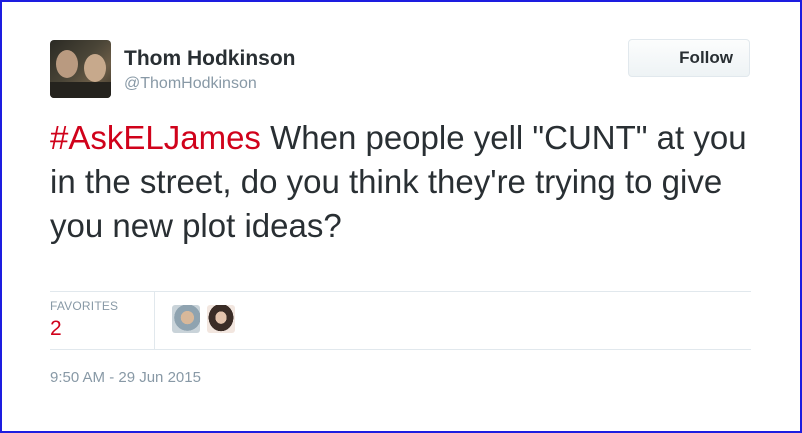 The image size is (802, 433). I want to click on favorites-count: 2, so click(56, 329).